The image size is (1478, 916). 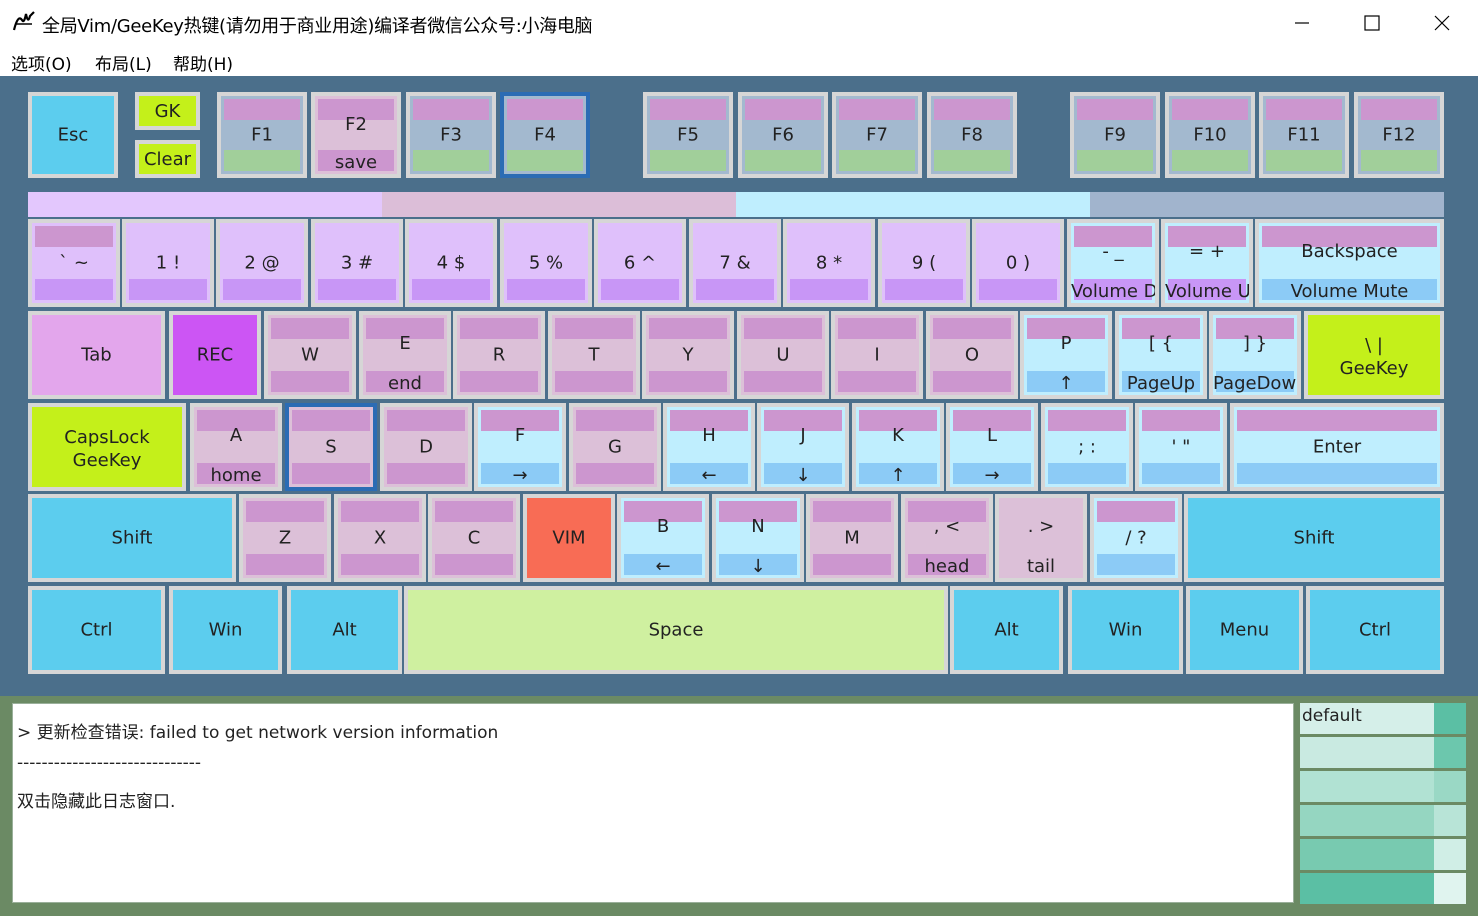 I want to click on key-f2: F2 save, so click(x=356, y=135).